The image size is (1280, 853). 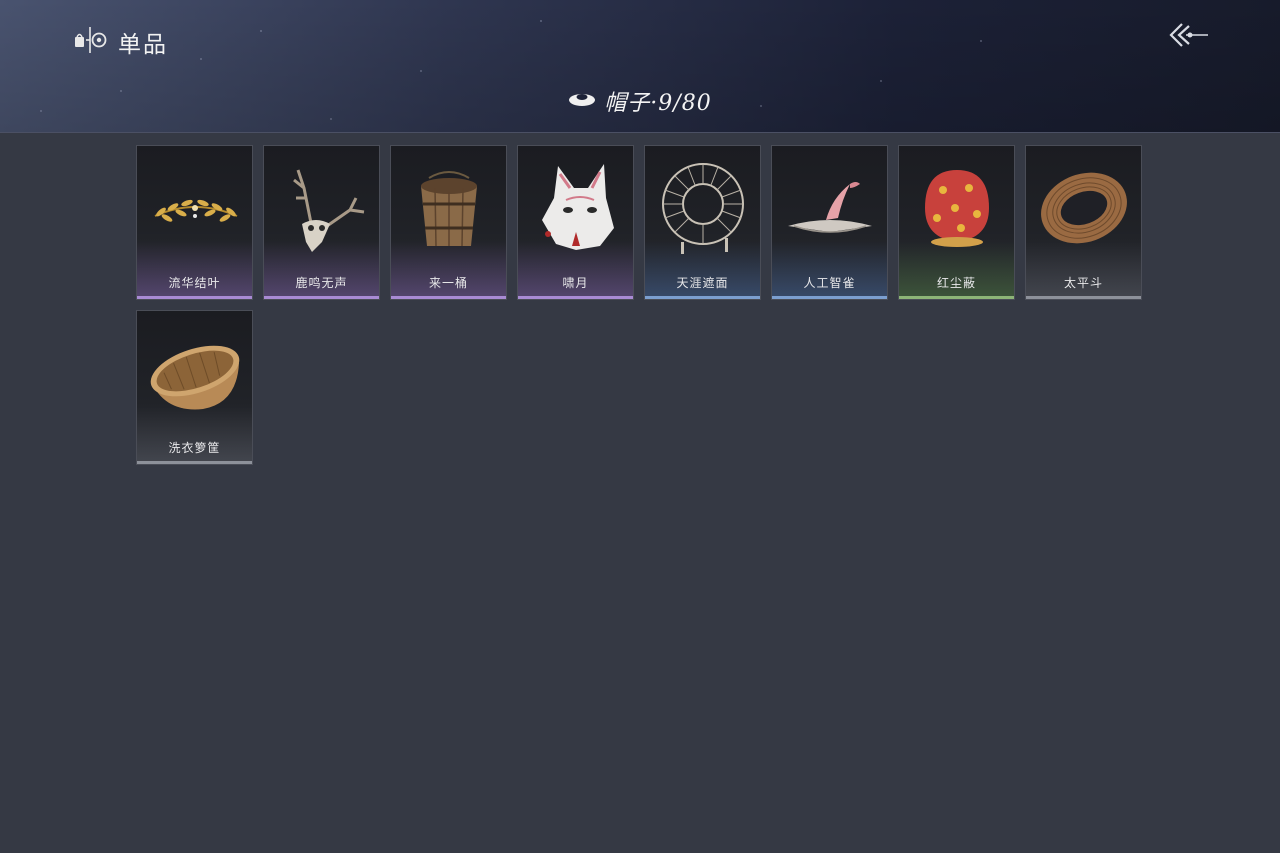 I want to click on wooden-bucket-icon, so click(x=449, y=209).